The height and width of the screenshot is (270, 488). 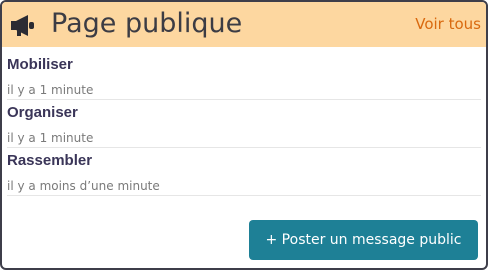 What do you see at coordinates (448, 24) in the screenshot?
I see `see-all-link: Voir tous` at bounding box center [448, 24].